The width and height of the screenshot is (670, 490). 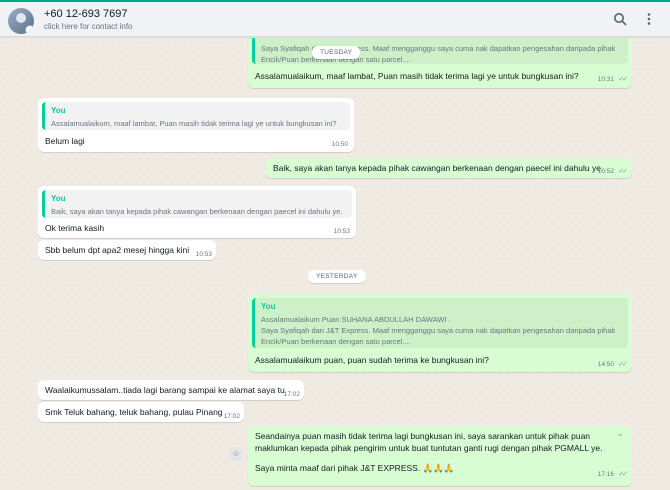 I want to click on forward-icon: ☺, so click(x=236, y=454).